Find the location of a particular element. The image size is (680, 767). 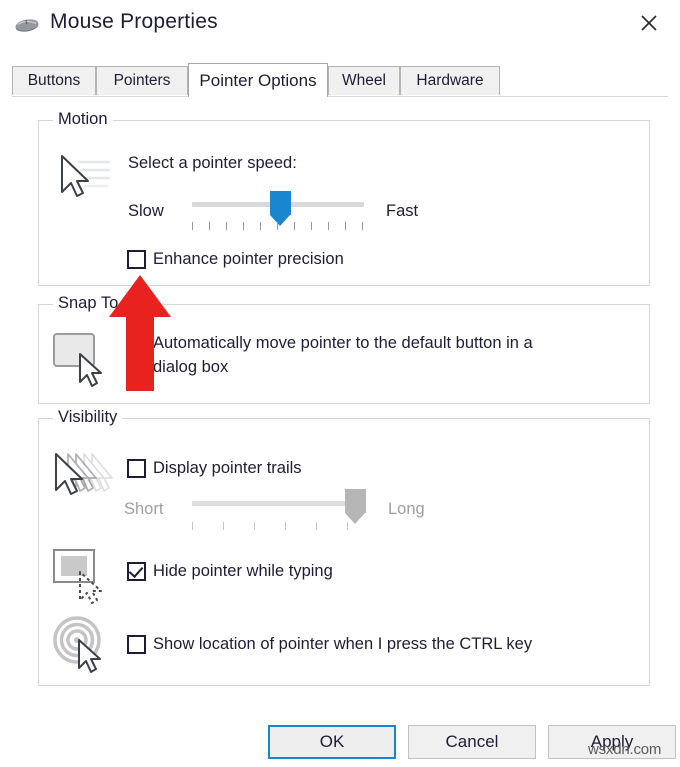

pointer-trails-icon is located at coordinates (81, 481).